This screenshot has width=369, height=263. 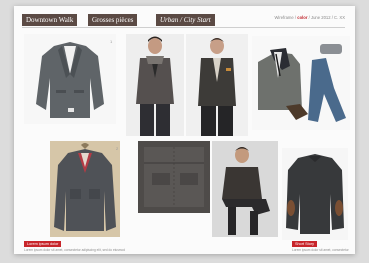 I want to click on hanger-jacket-photo, so click(x=85, y=189).